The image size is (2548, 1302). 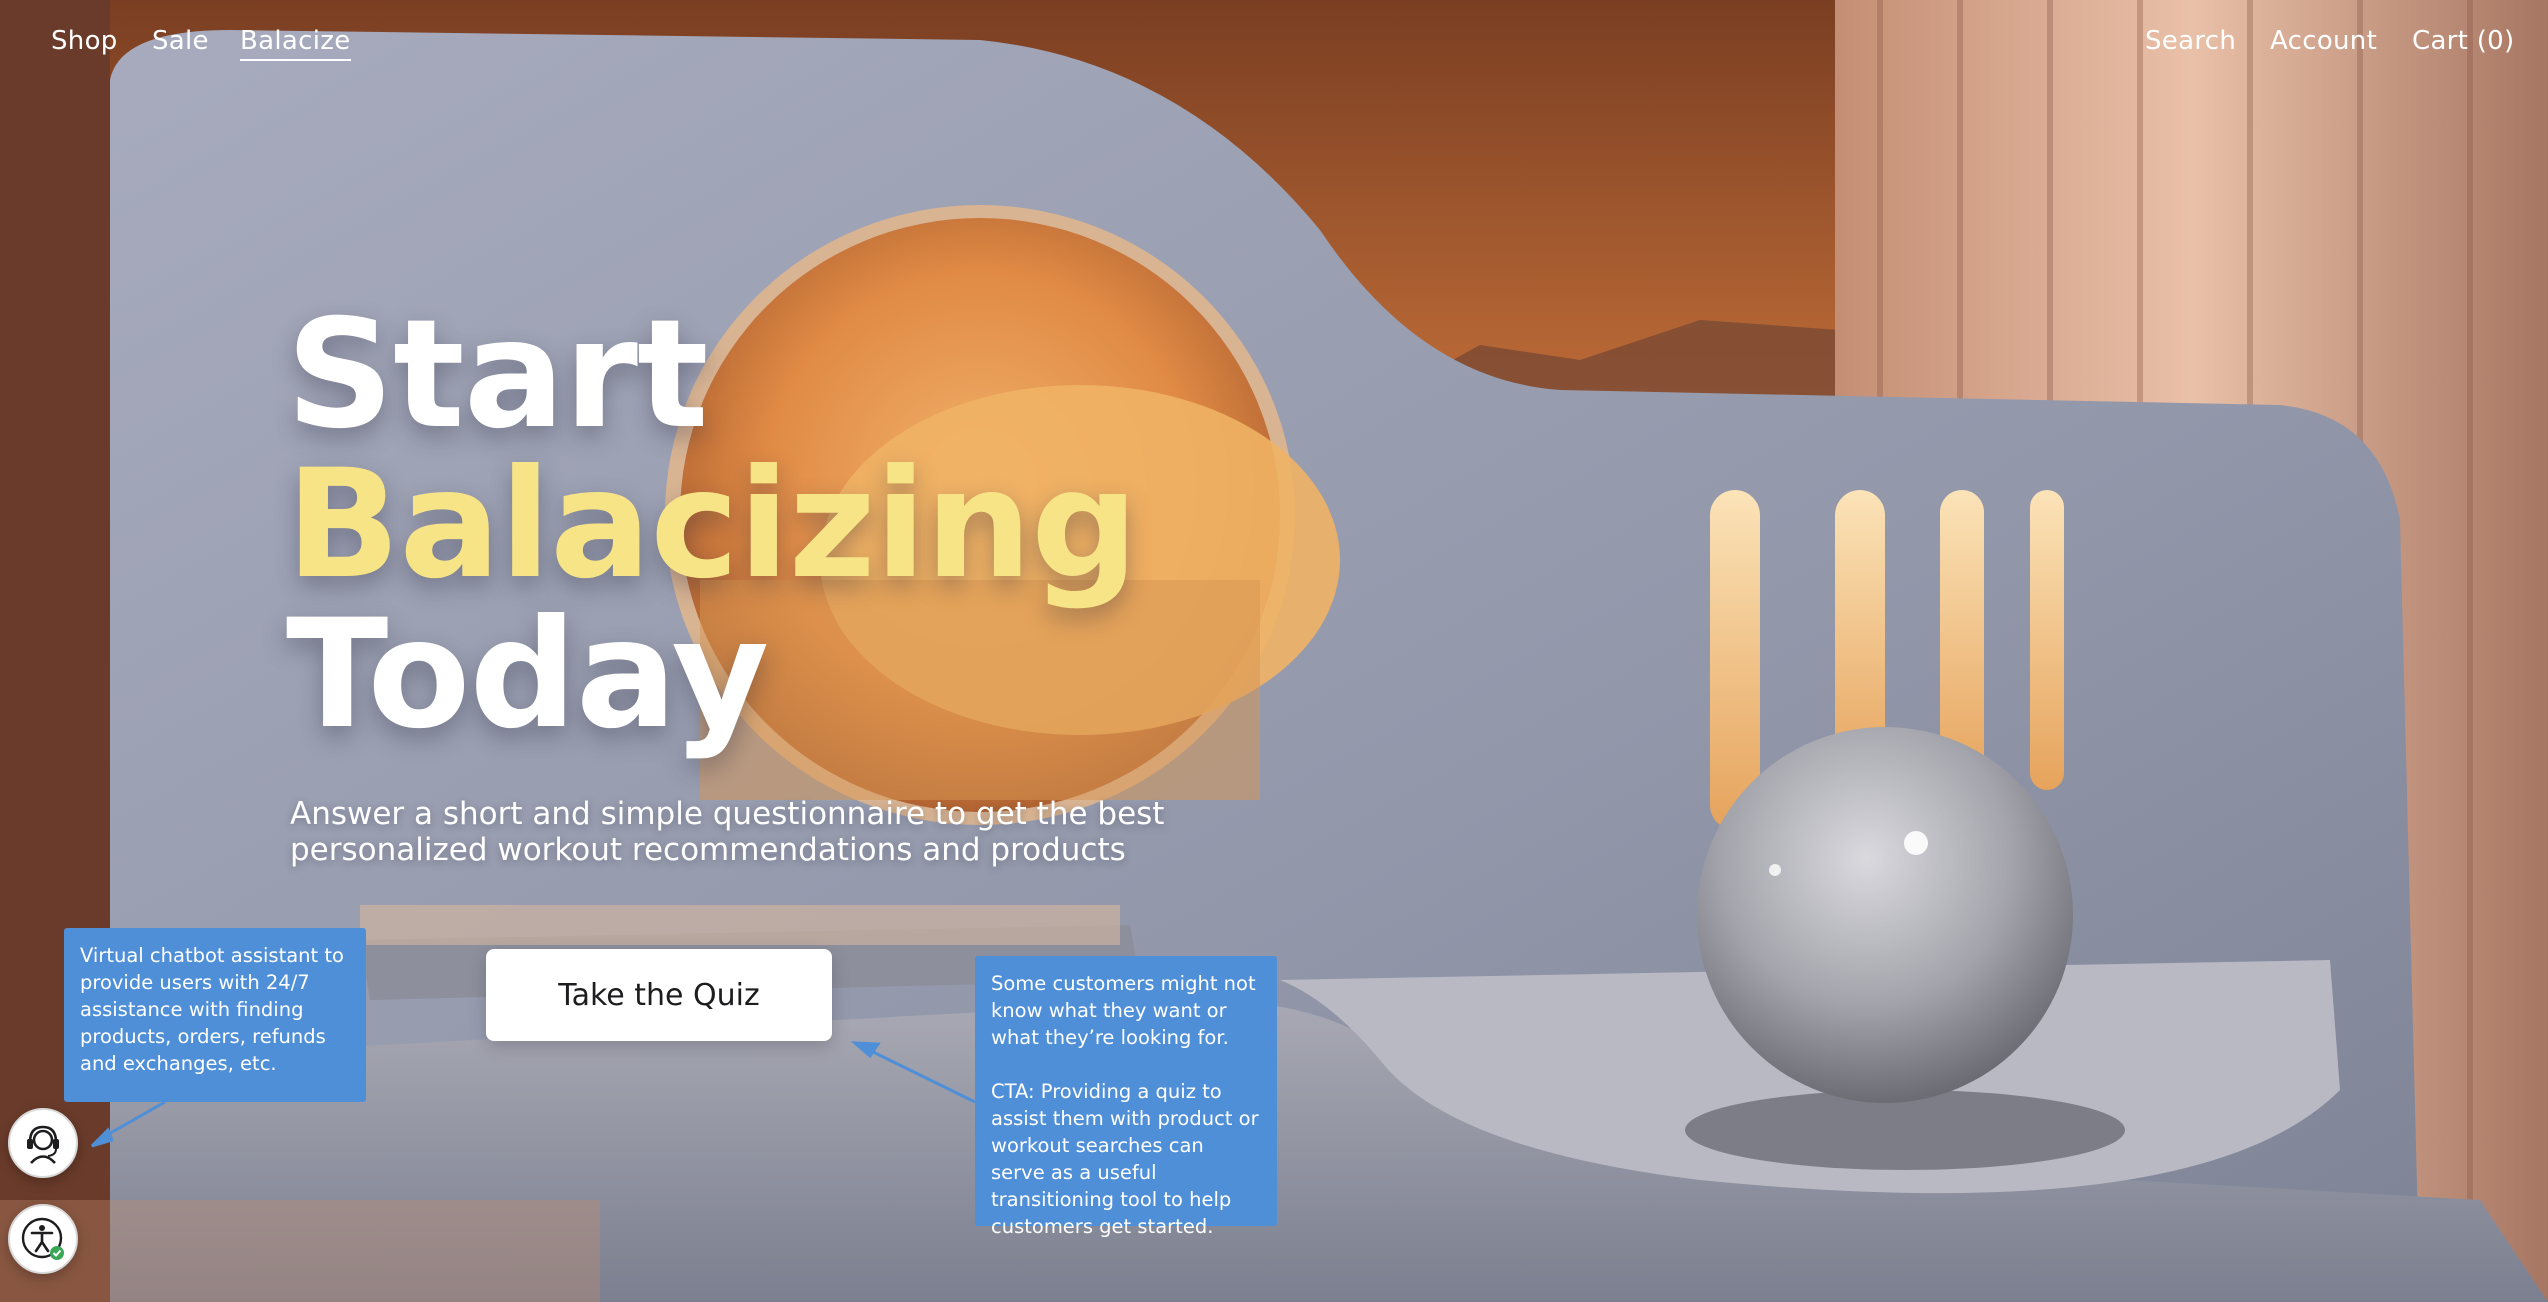 I want to click on hero-line-today: Today, so click(x=527, y=675).